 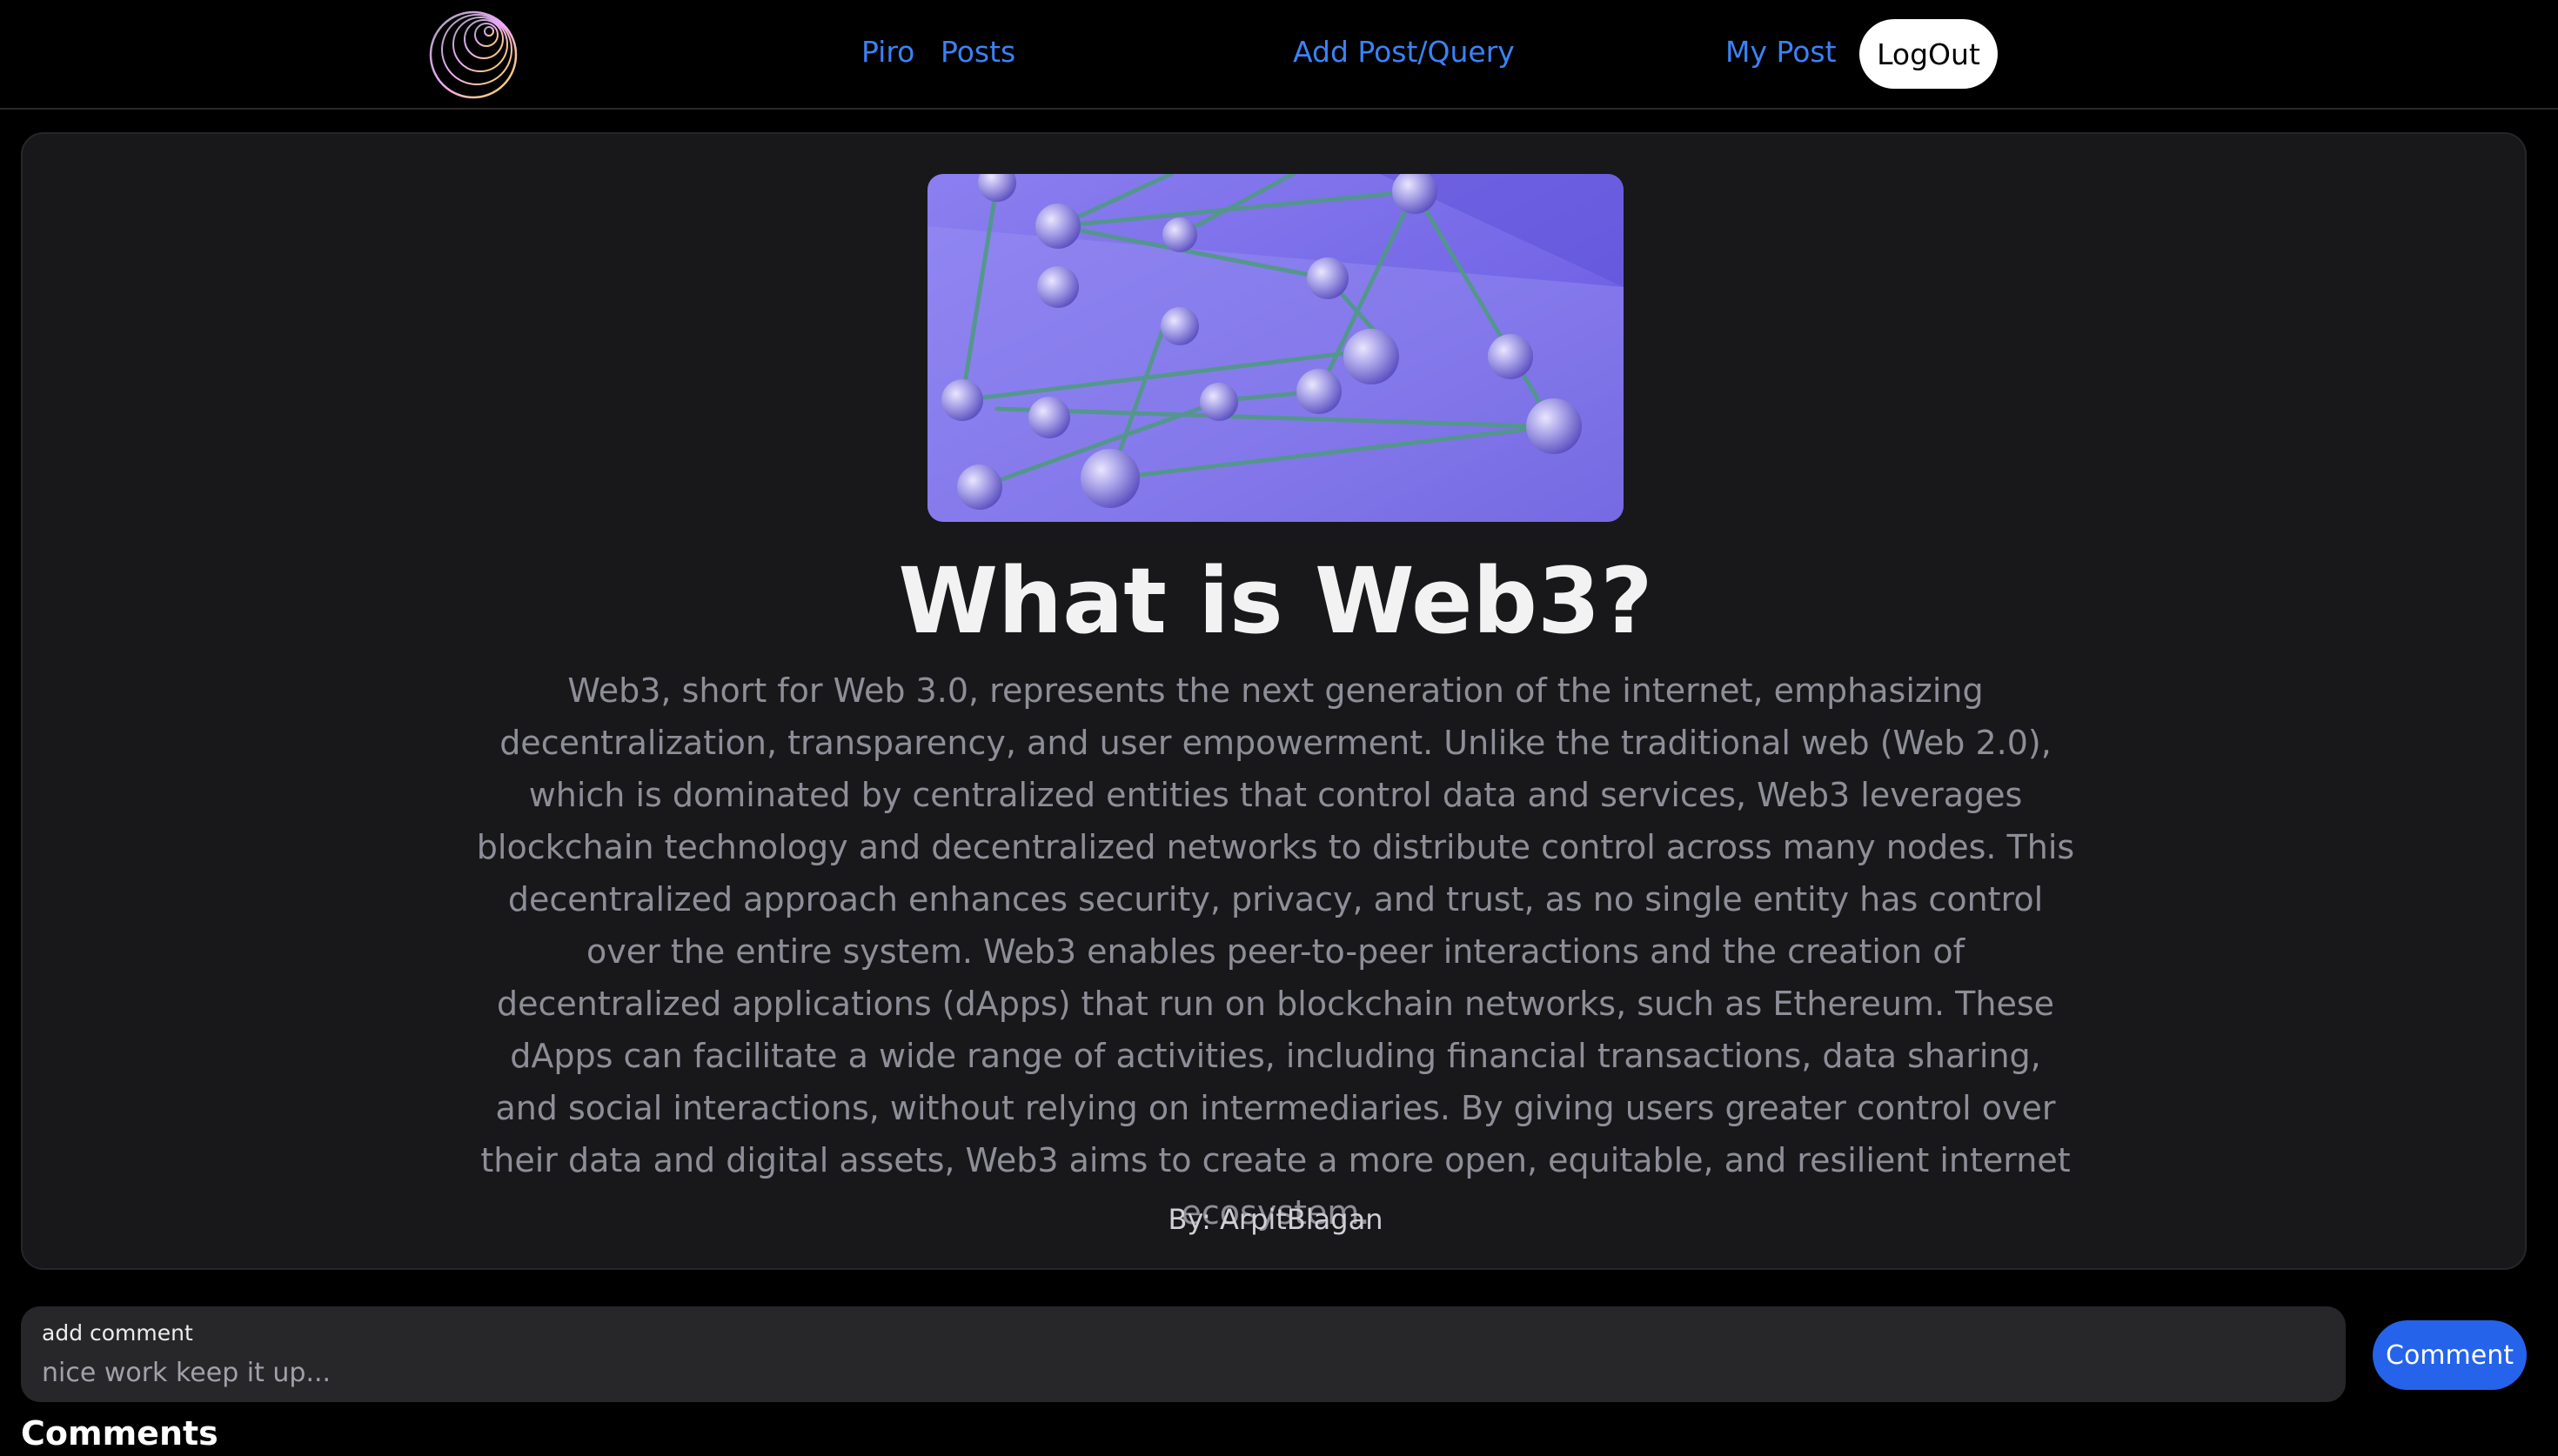 I want to click on post-author: By: ArpitBlagan, so click(x=1275, y=1219).